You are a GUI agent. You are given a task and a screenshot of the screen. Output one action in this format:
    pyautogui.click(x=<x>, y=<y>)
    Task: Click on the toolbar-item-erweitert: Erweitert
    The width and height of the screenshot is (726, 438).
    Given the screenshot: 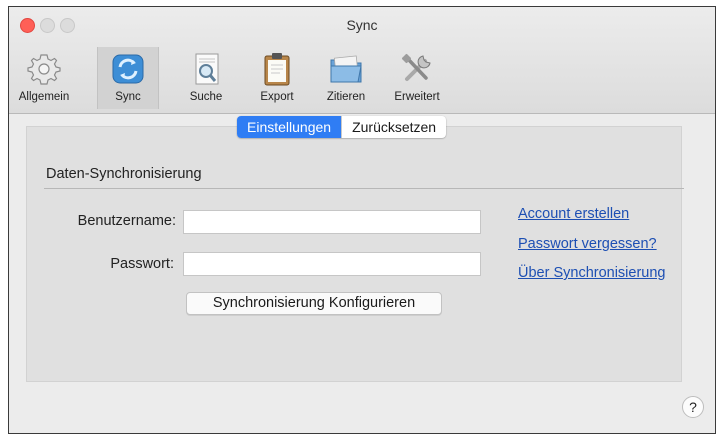 What is the action you would take?
    pyautogui.click(x=417, y=78)
    